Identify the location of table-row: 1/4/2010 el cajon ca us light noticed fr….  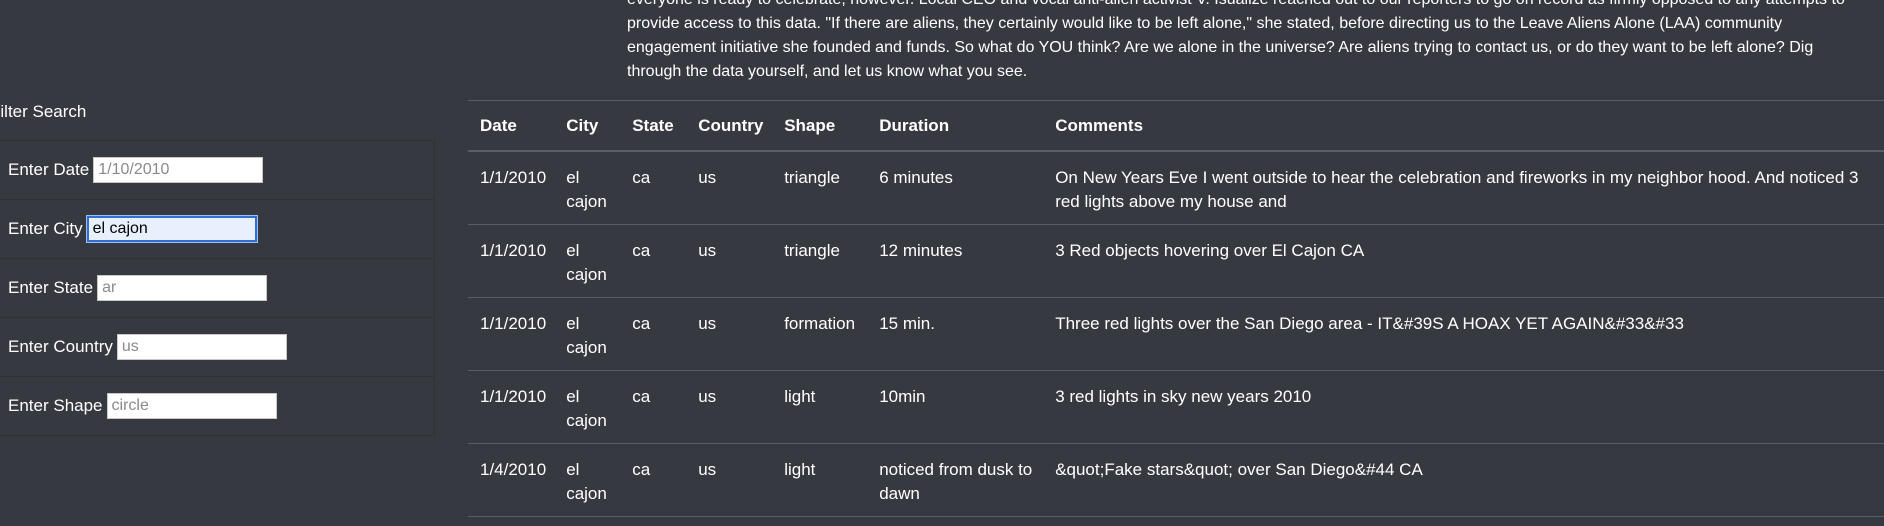
(1176, 480).